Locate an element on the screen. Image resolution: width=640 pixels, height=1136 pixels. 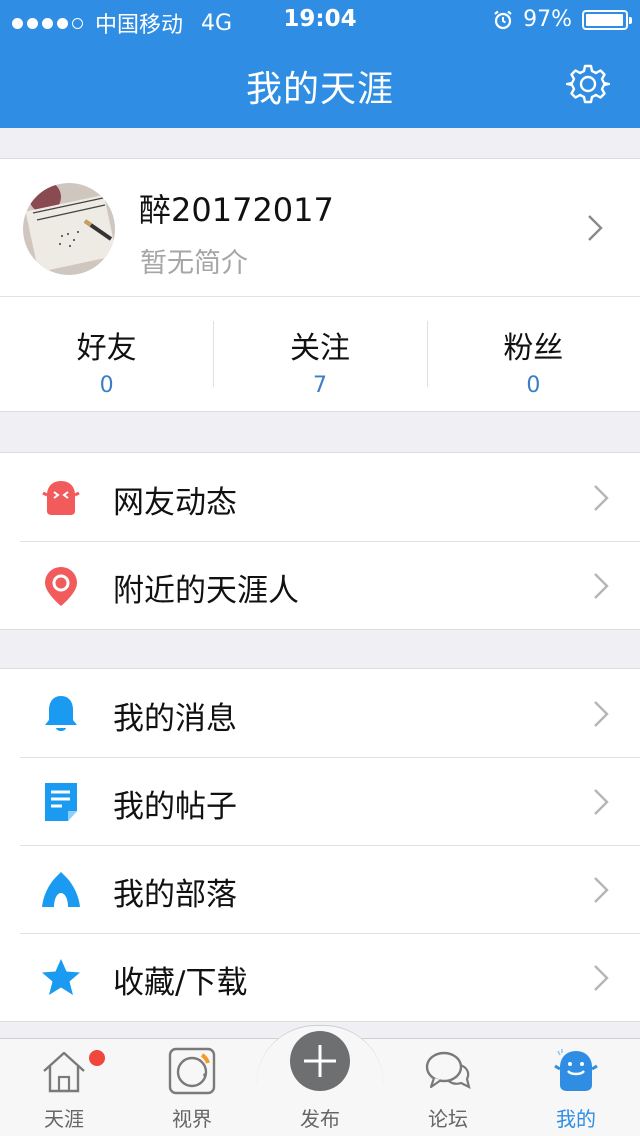
avatar-image is located at coordinates (69, 229).